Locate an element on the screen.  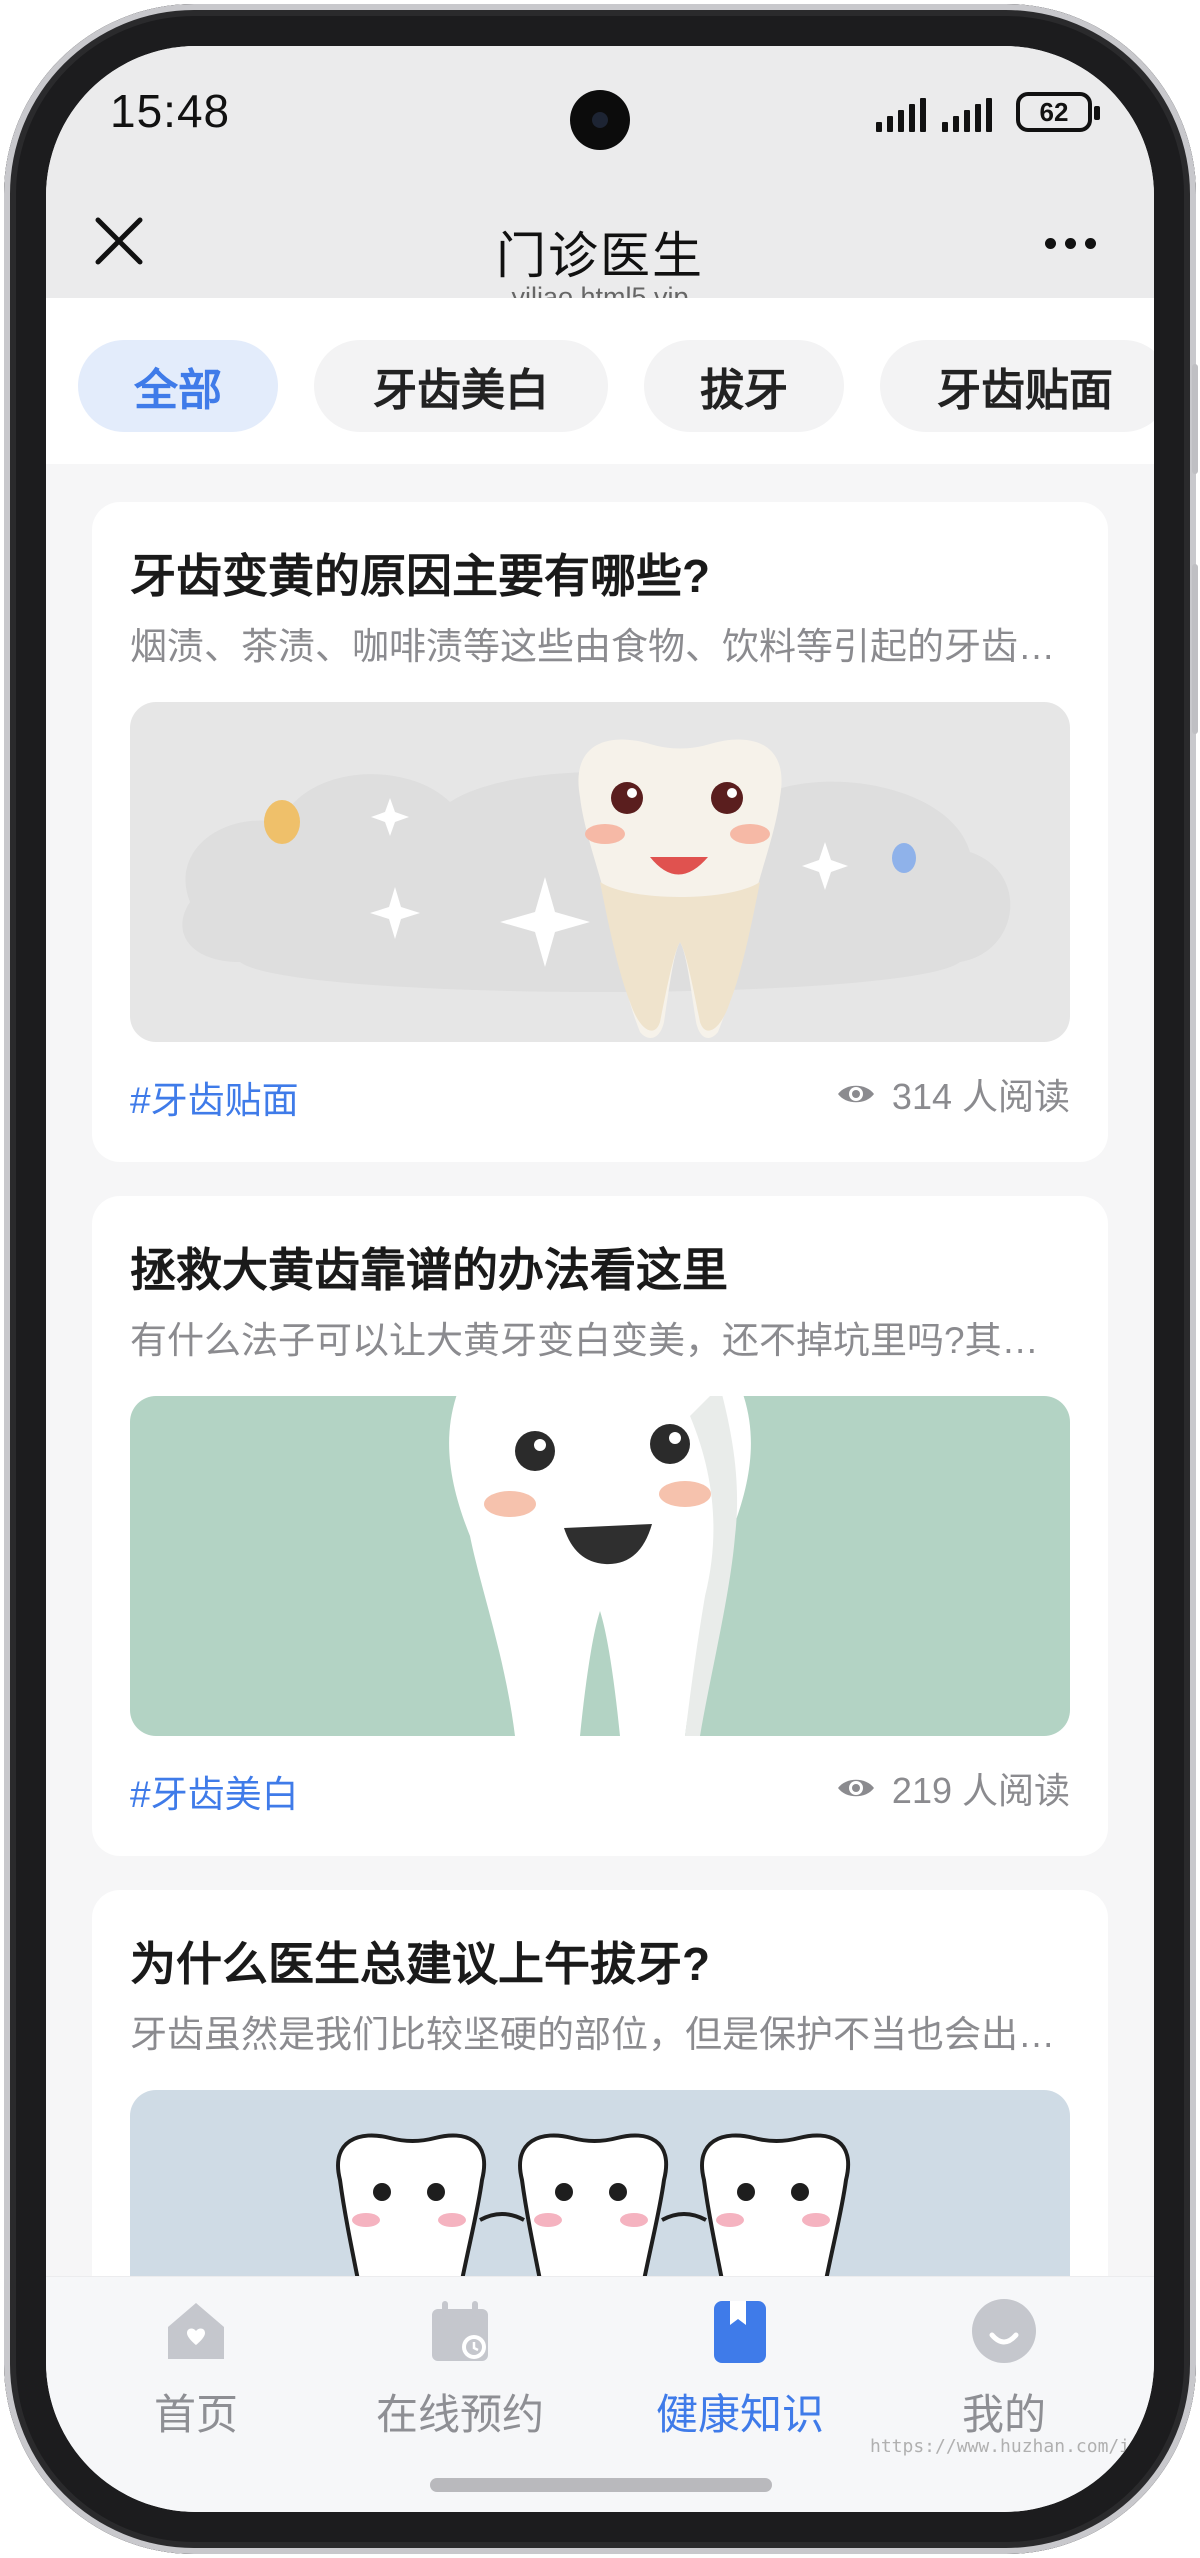
nav-home-label: 首页 is located at coordinates (195, 2414).